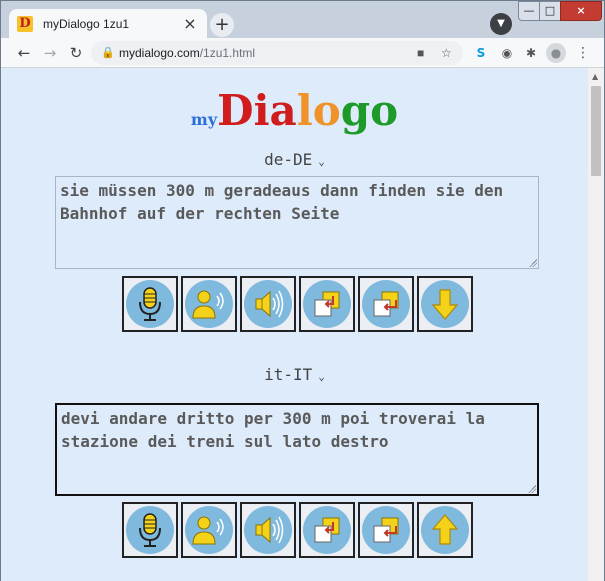 The image size is (605, 581). What do you see at coordinates (257, 110) in the screenshot?
I see `logo-part: Dia` at bounding box center [257, 110].